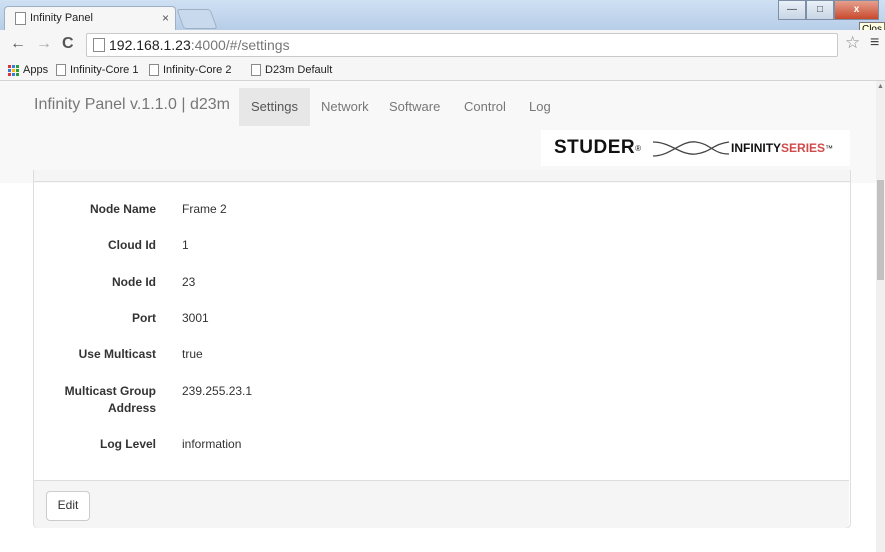  What do you see at coordinates (345, 107) in the screenshot?
I see `nav-network: Network` at bounding box center [345, 107].